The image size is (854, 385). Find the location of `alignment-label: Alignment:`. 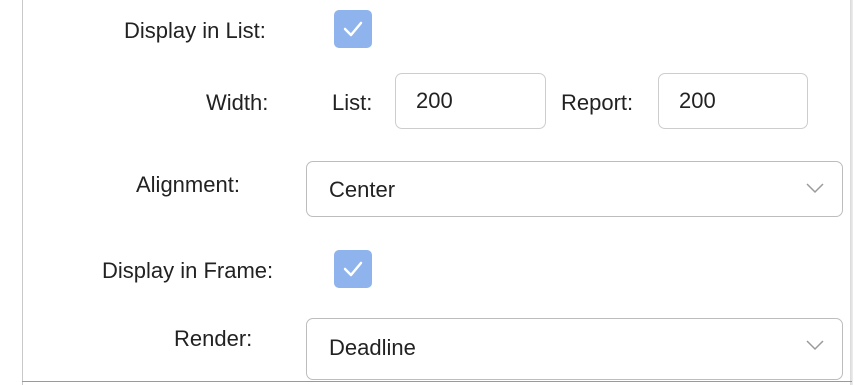

alignment-label: Alignment: is located at coordinates (188, 184).